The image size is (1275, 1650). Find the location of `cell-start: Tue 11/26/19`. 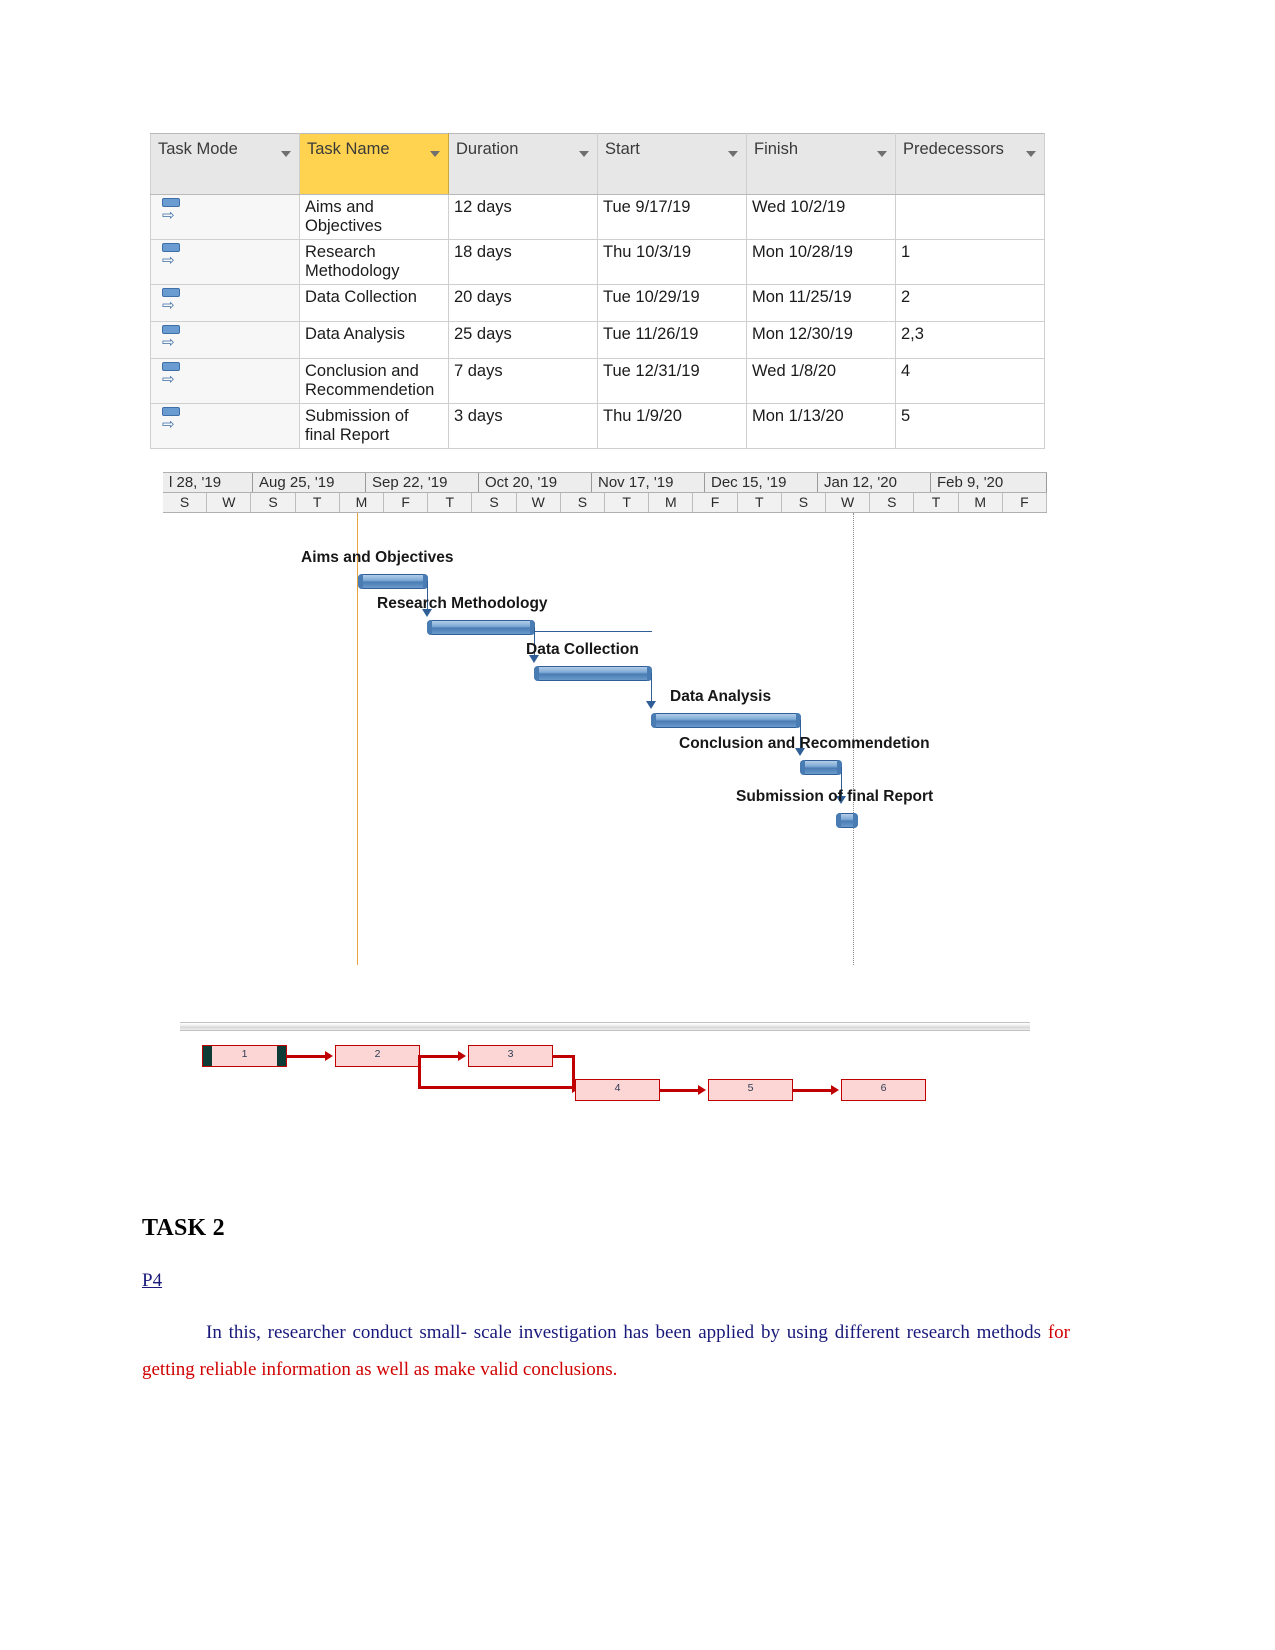

cell-start: Tue 11/26/19 is located at coordinates (672, 339).